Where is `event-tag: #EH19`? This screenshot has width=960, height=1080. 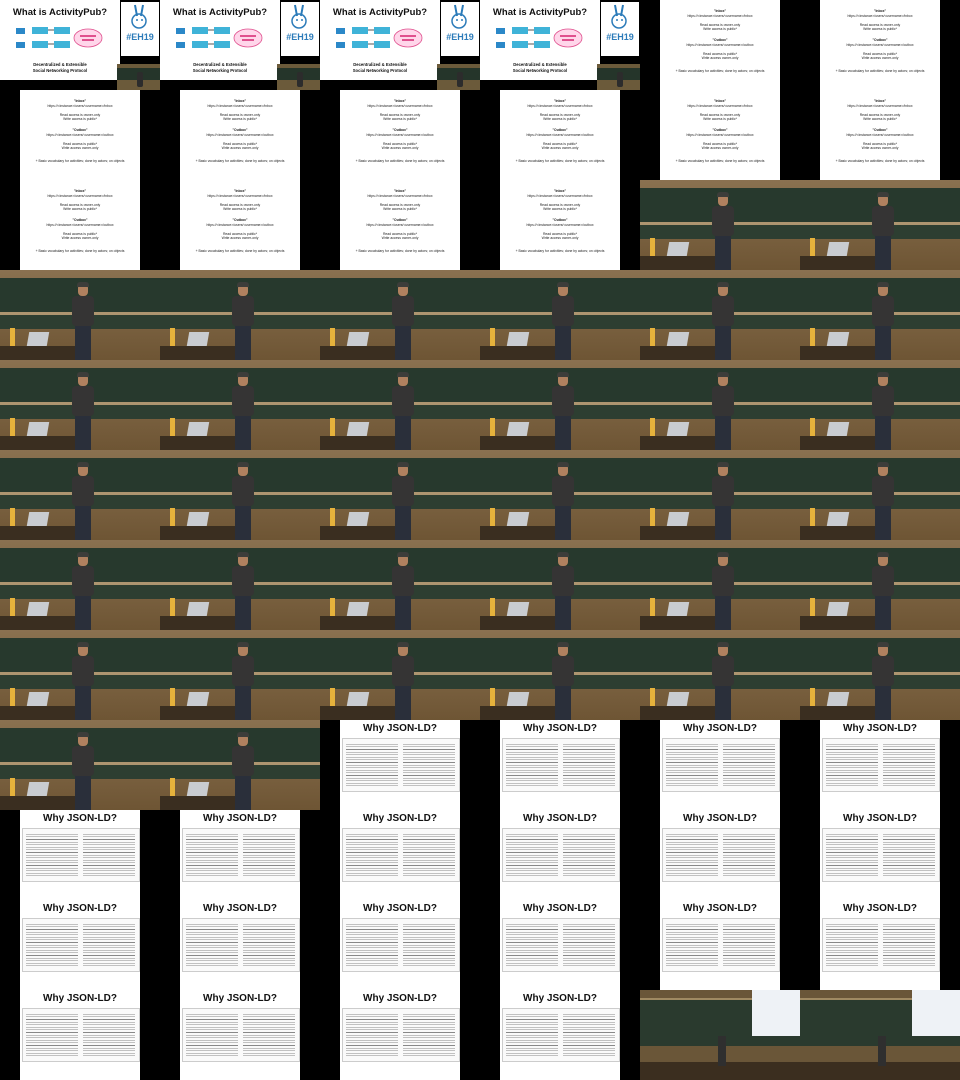
event-tag: #EH19 is located at coordinates (460, 37).